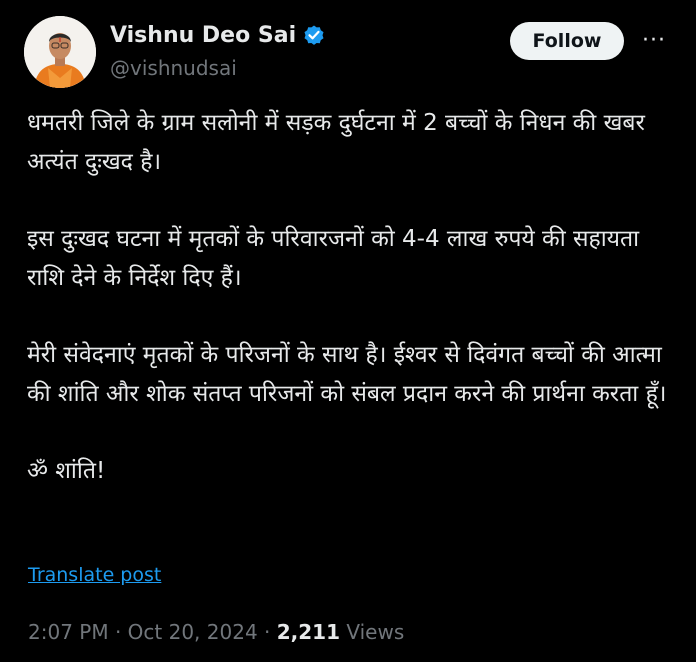  I want to click on author-display-name: Vishnu Deo Sai, so click(203, 35).